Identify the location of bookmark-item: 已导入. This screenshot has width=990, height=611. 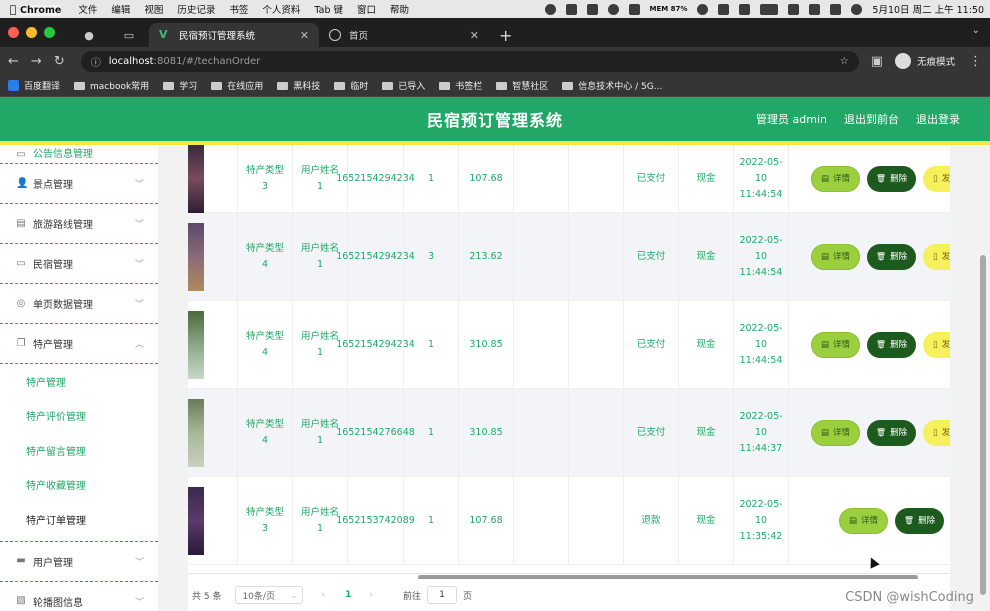
(403, 85).